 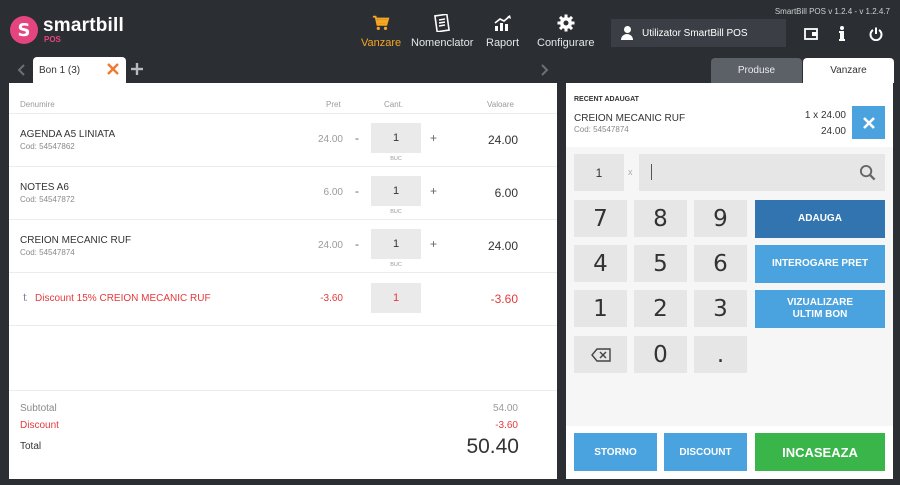 What do you see at coordinates (601, 129) in the screenshot?
I see `recent-product-code: Cod: 54547874` at bounding box center [601, 129].